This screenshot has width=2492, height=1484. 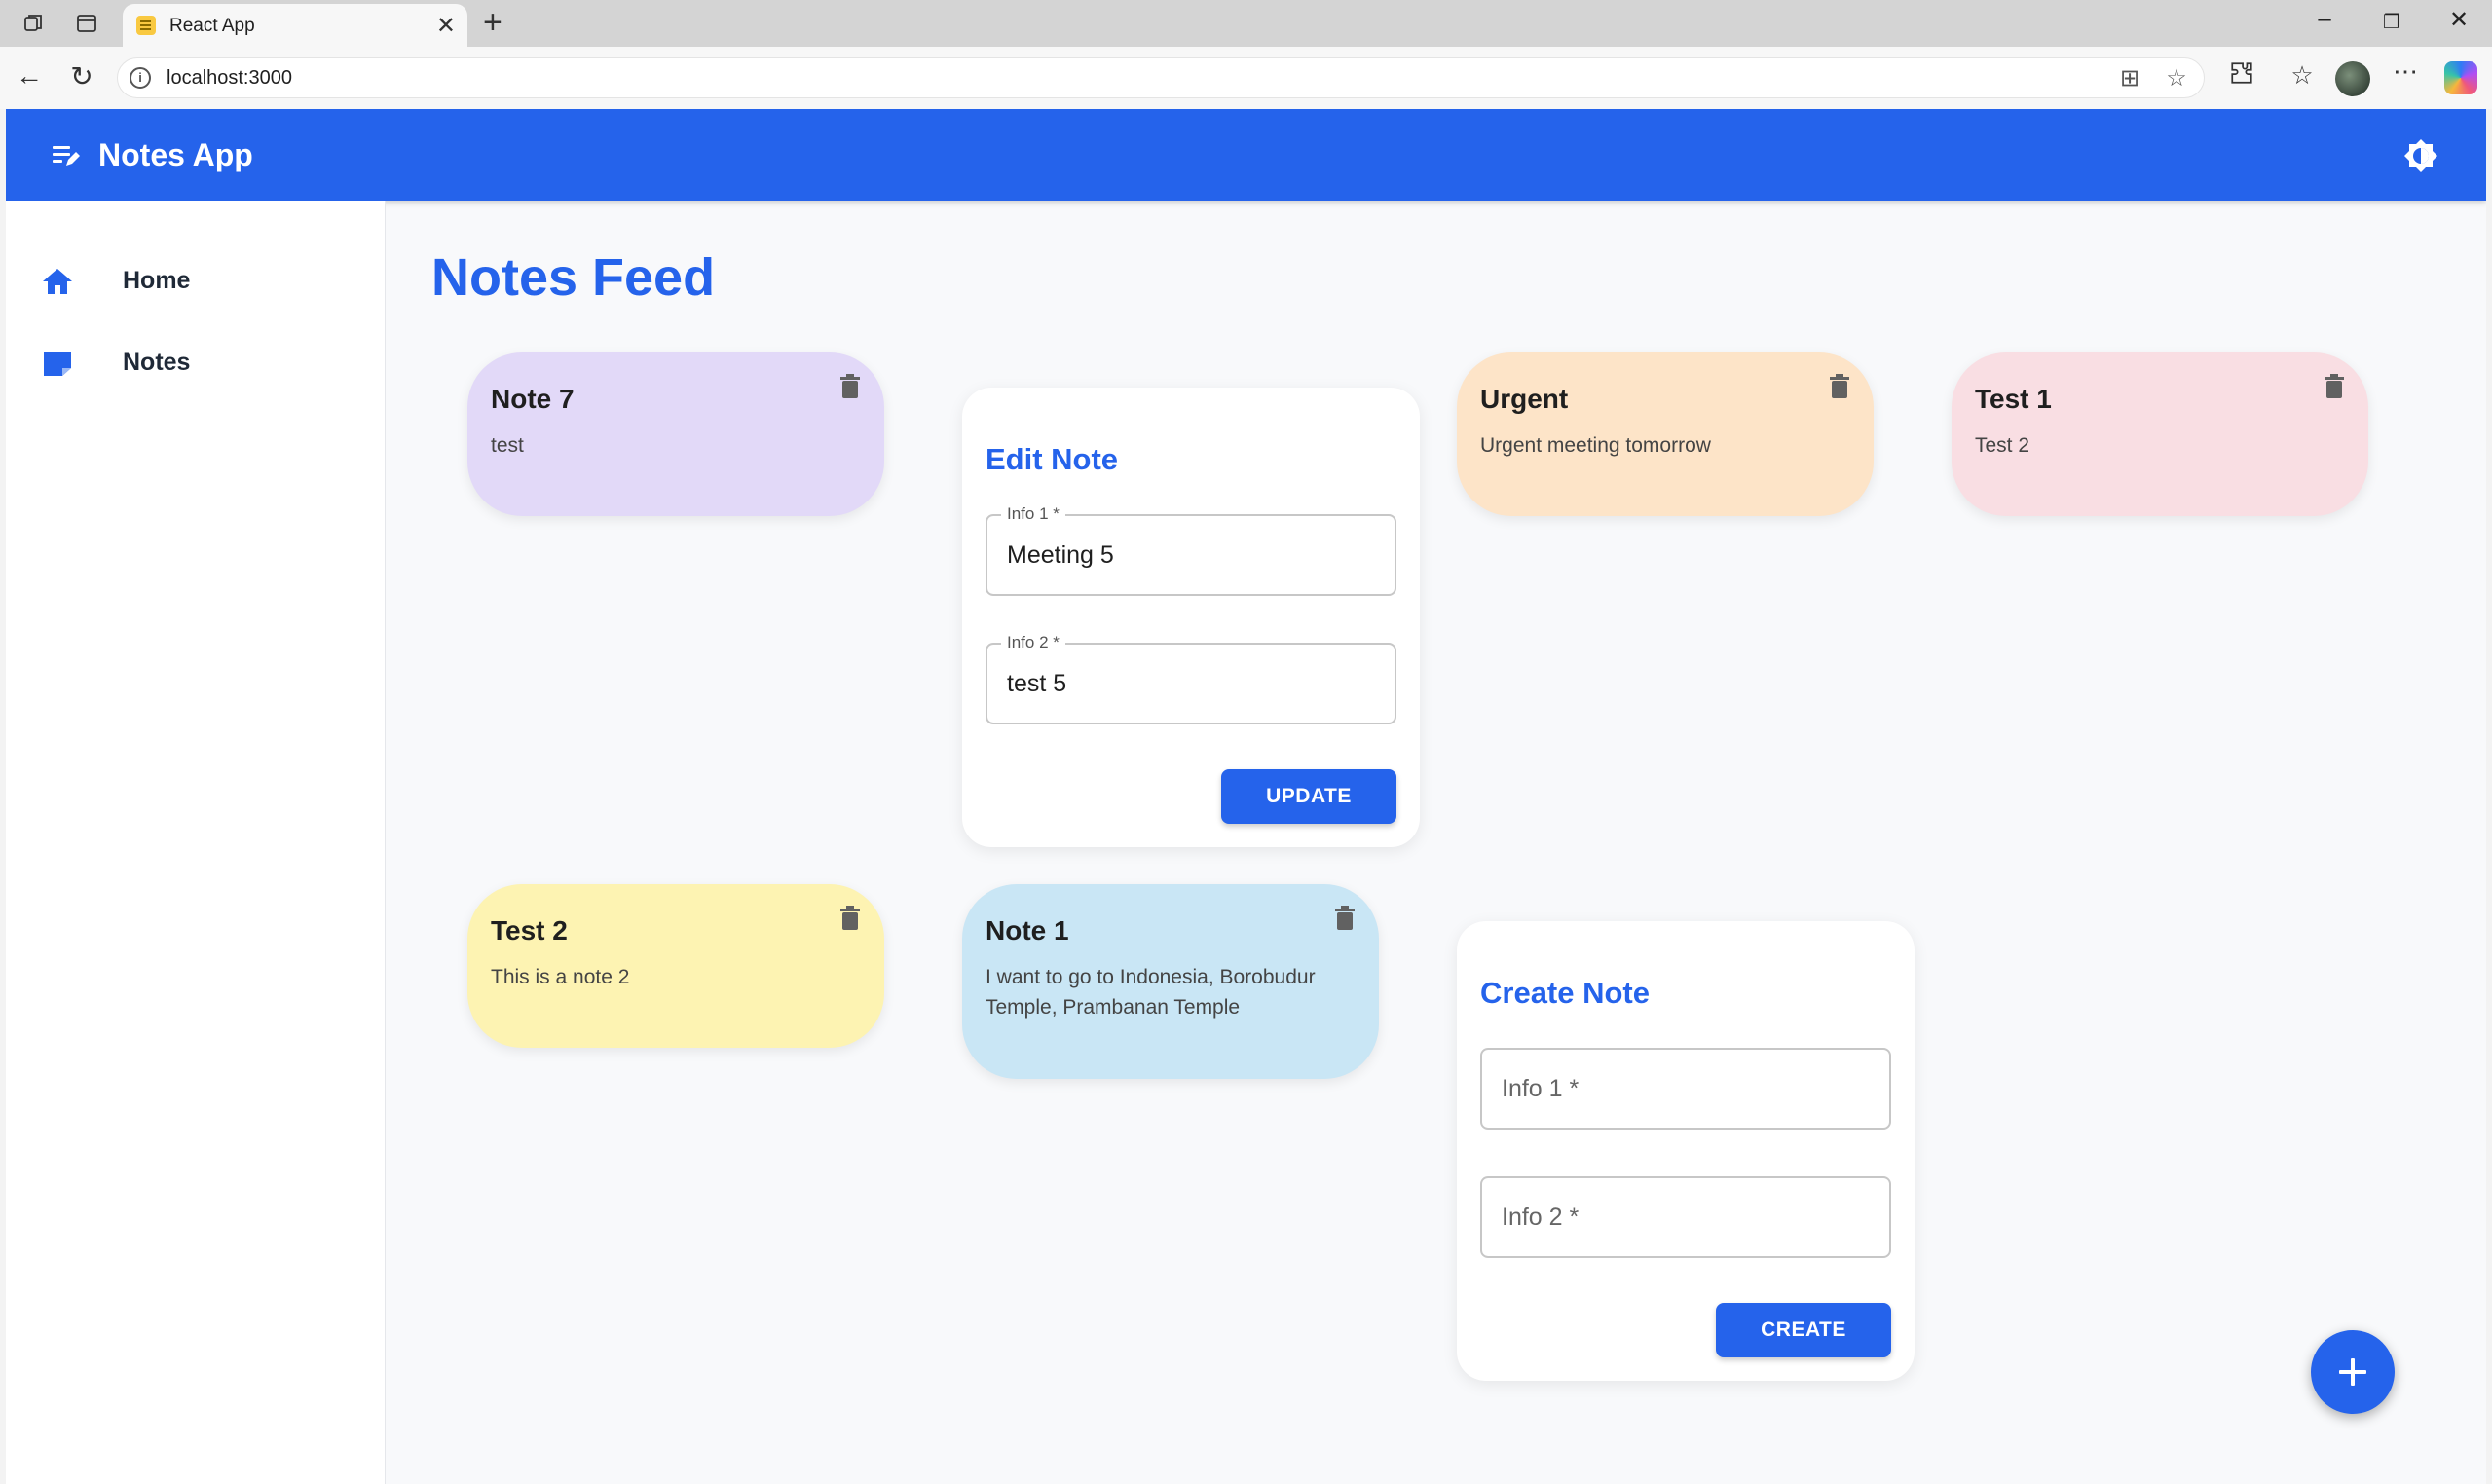 What do you see at coordinates (146, 25) in the screenshot?
I see `favicon-icon` at bounding box center [146, 25].